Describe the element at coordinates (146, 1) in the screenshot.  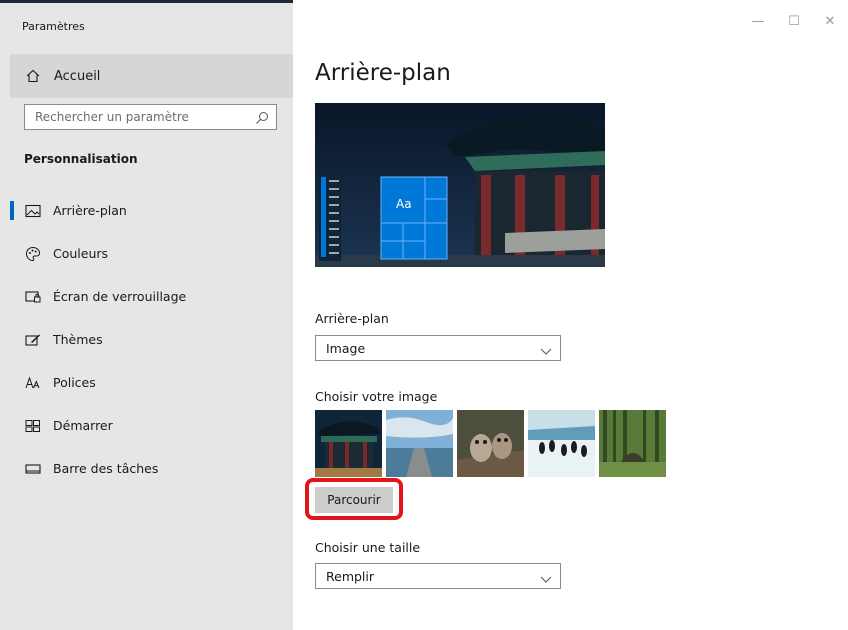
I see `title-bar-accent` at that location.